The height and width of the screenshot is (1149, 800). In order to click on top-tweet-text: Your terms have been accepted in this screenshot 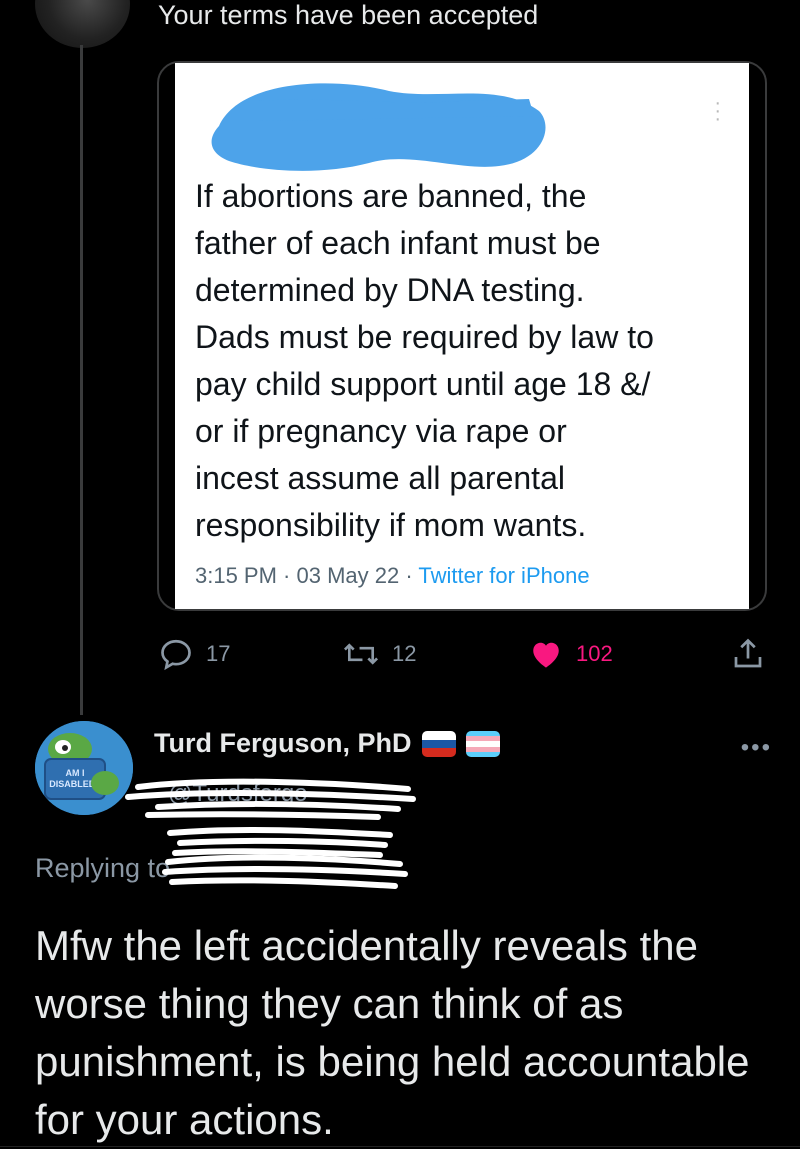, I will do `click(348, 15)`.